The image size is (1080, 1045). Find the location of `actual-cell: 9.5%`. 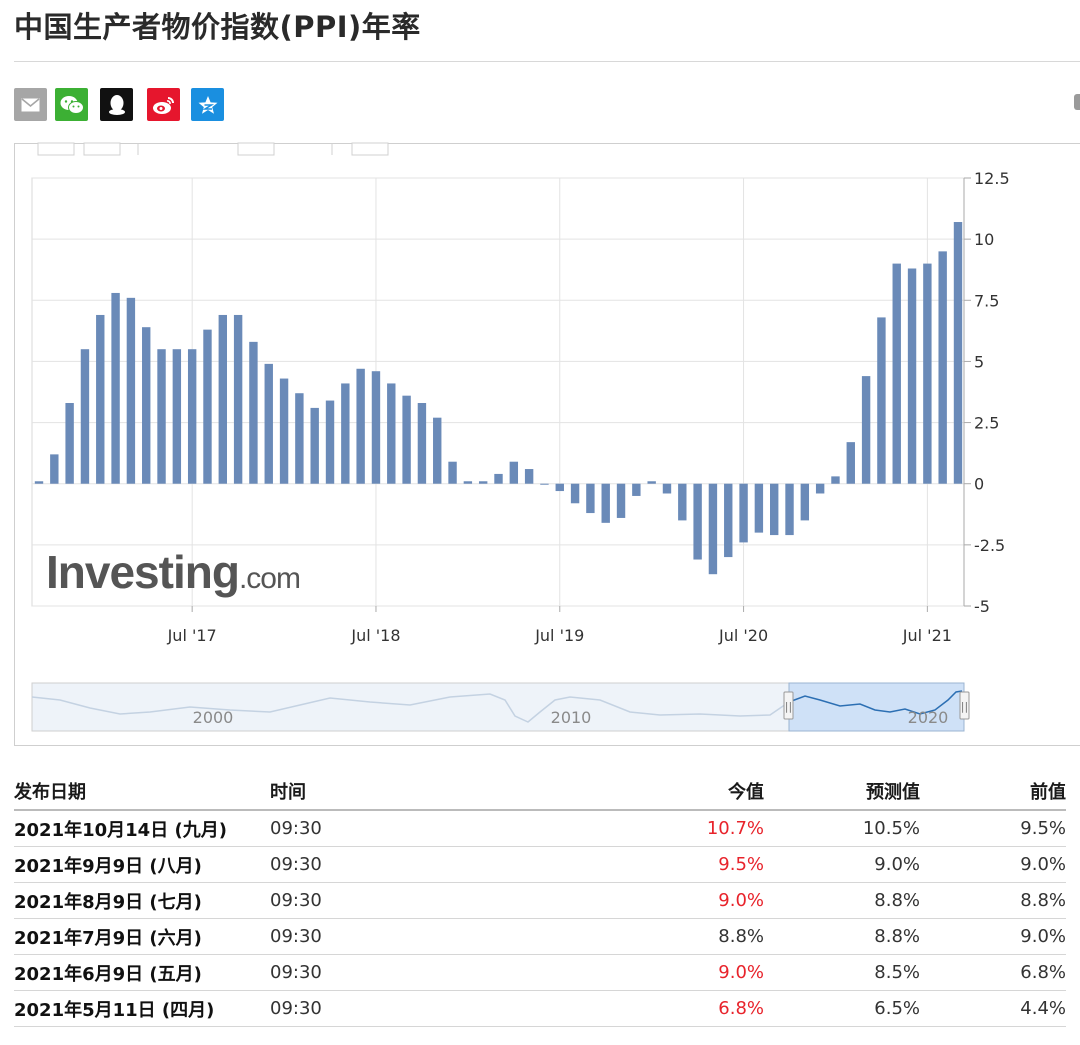

actual-cell: 9.5% is located at coordinates (637, 864).